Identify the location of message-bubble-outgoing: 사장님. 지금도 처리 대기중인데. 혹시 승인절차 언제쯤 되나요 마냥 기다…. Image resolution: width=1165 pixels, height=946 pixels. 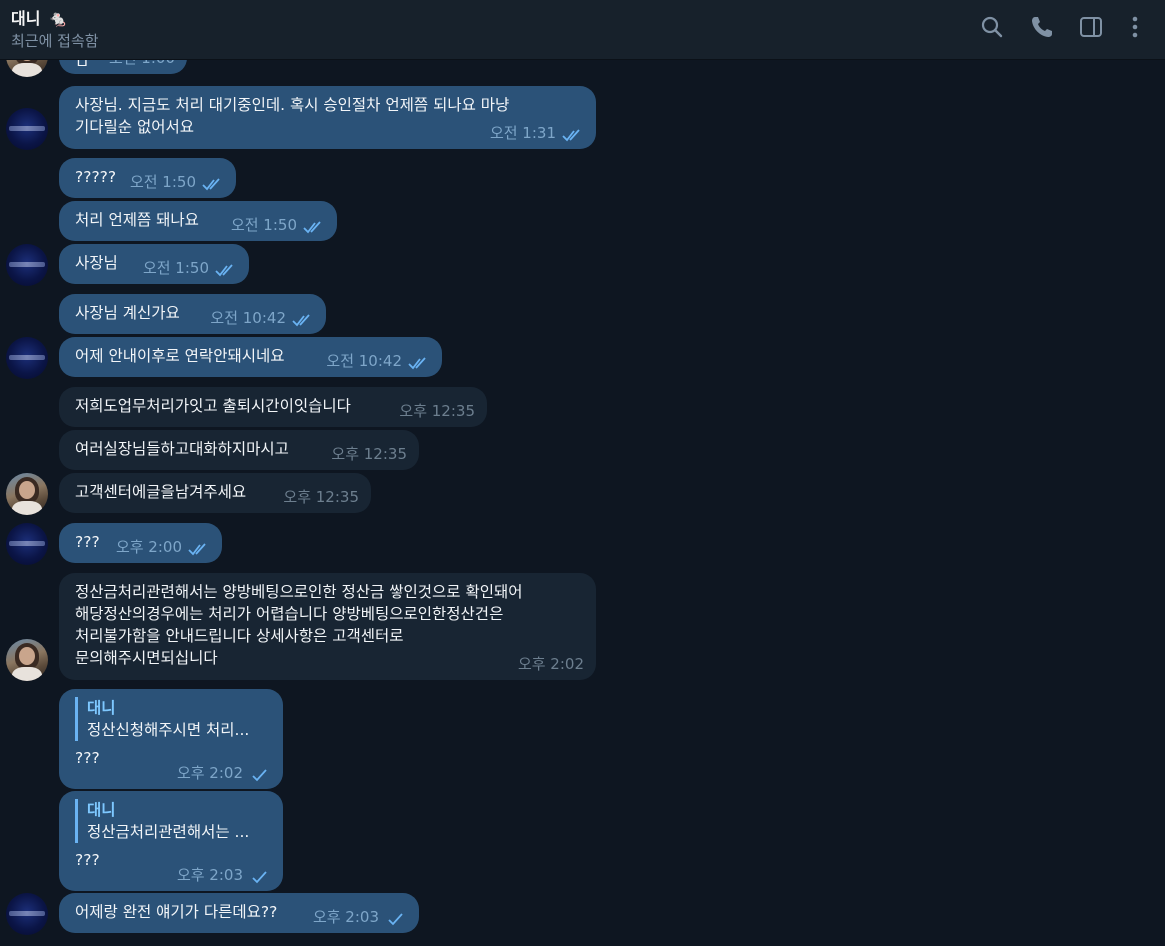
(327, 117).